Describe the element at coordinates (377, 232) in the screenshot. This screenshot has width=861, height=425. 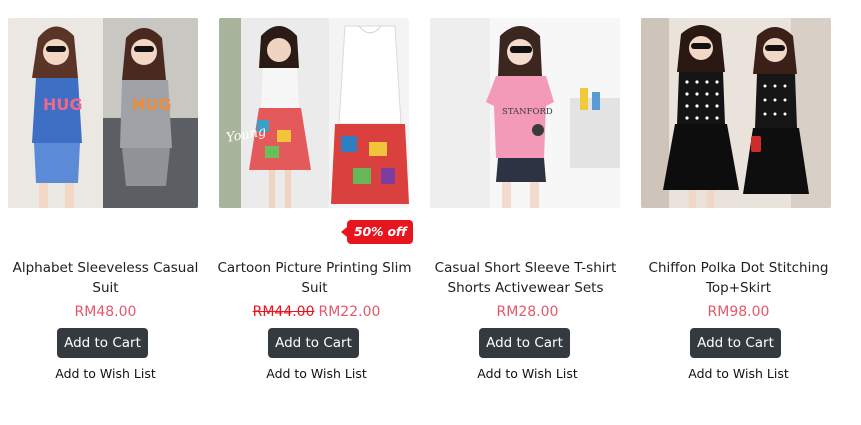
I see `discount-badge: 50% off` at that location.